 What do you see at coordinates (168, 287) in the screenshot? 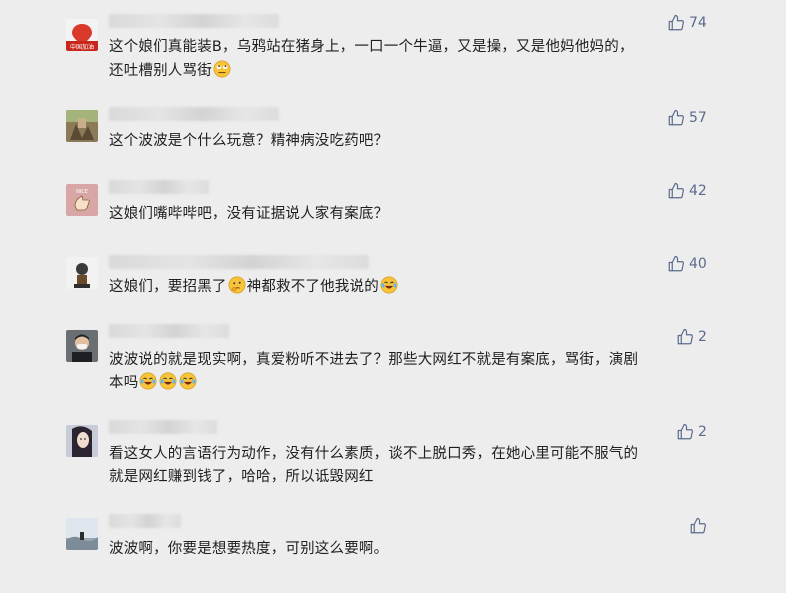
I see `comment-text-part-1: 这娘们，要招黑了` at bounding box center [168, 287].